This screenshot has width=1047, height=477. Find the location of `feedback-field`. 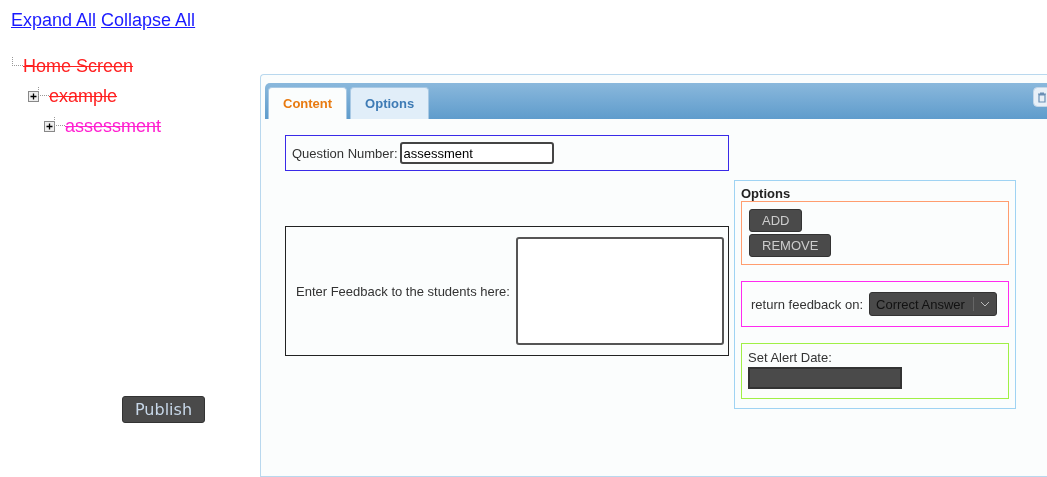

feedback-field is located at coordinates (619, 291).